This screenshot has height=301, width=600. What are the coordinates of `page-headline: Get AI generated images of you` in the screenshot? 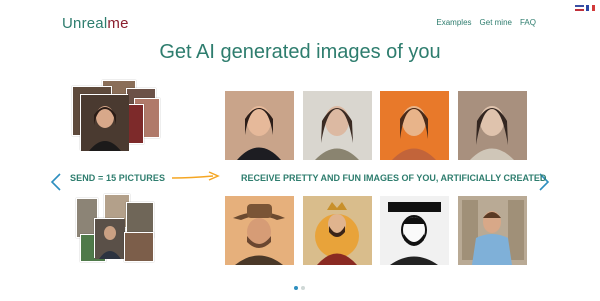 It's located at (300, 52).